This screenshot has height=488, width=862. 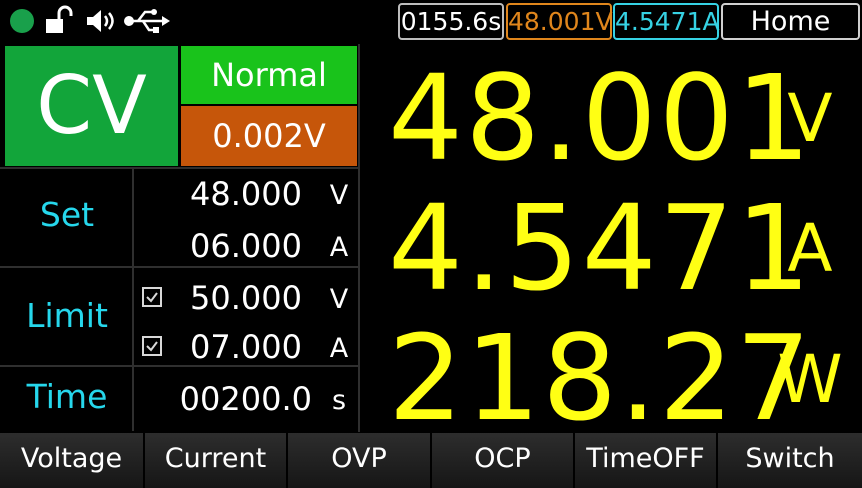 What do you see at coordinates (810, 379) in the screenshot?
I see `output-power-unit: W` at bounding box center [810, 379].